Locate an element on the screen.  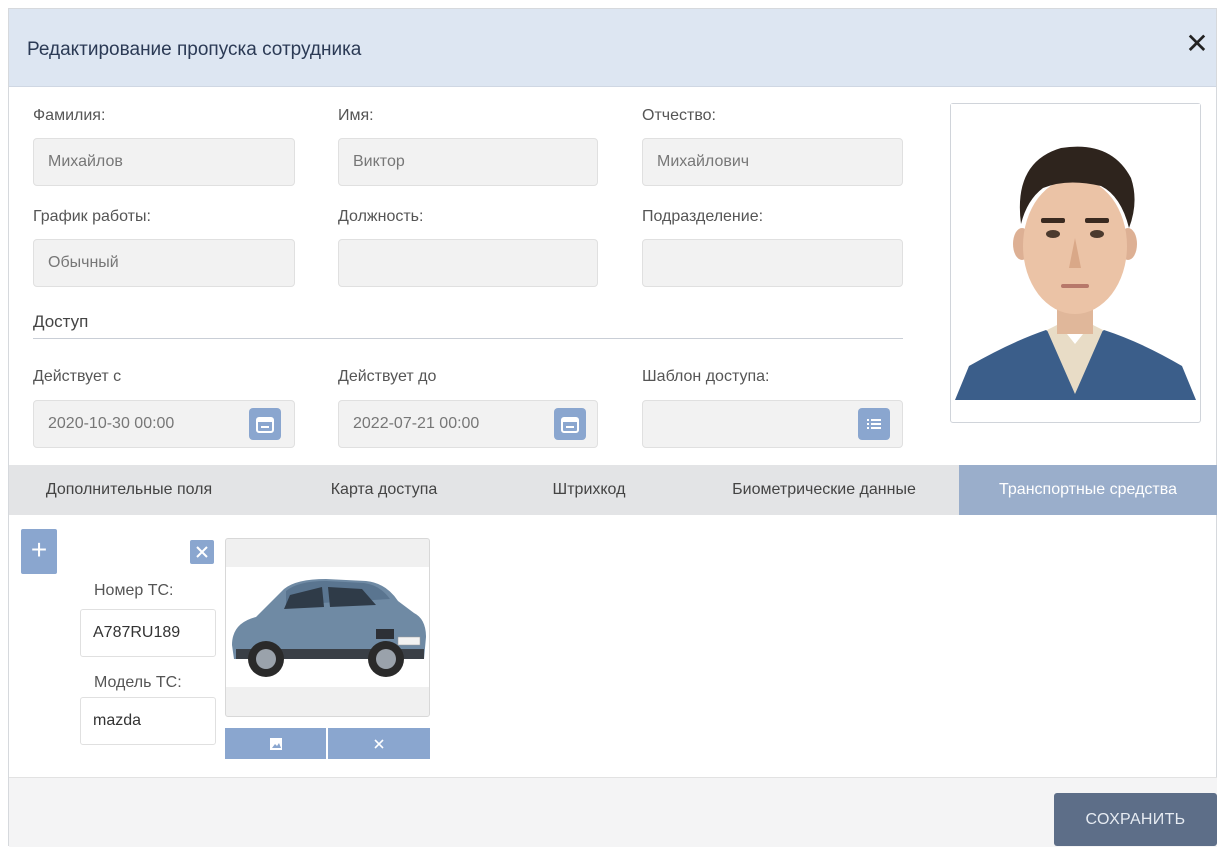
plate-label: Номер ТС: is located at coordinates (134, 590).